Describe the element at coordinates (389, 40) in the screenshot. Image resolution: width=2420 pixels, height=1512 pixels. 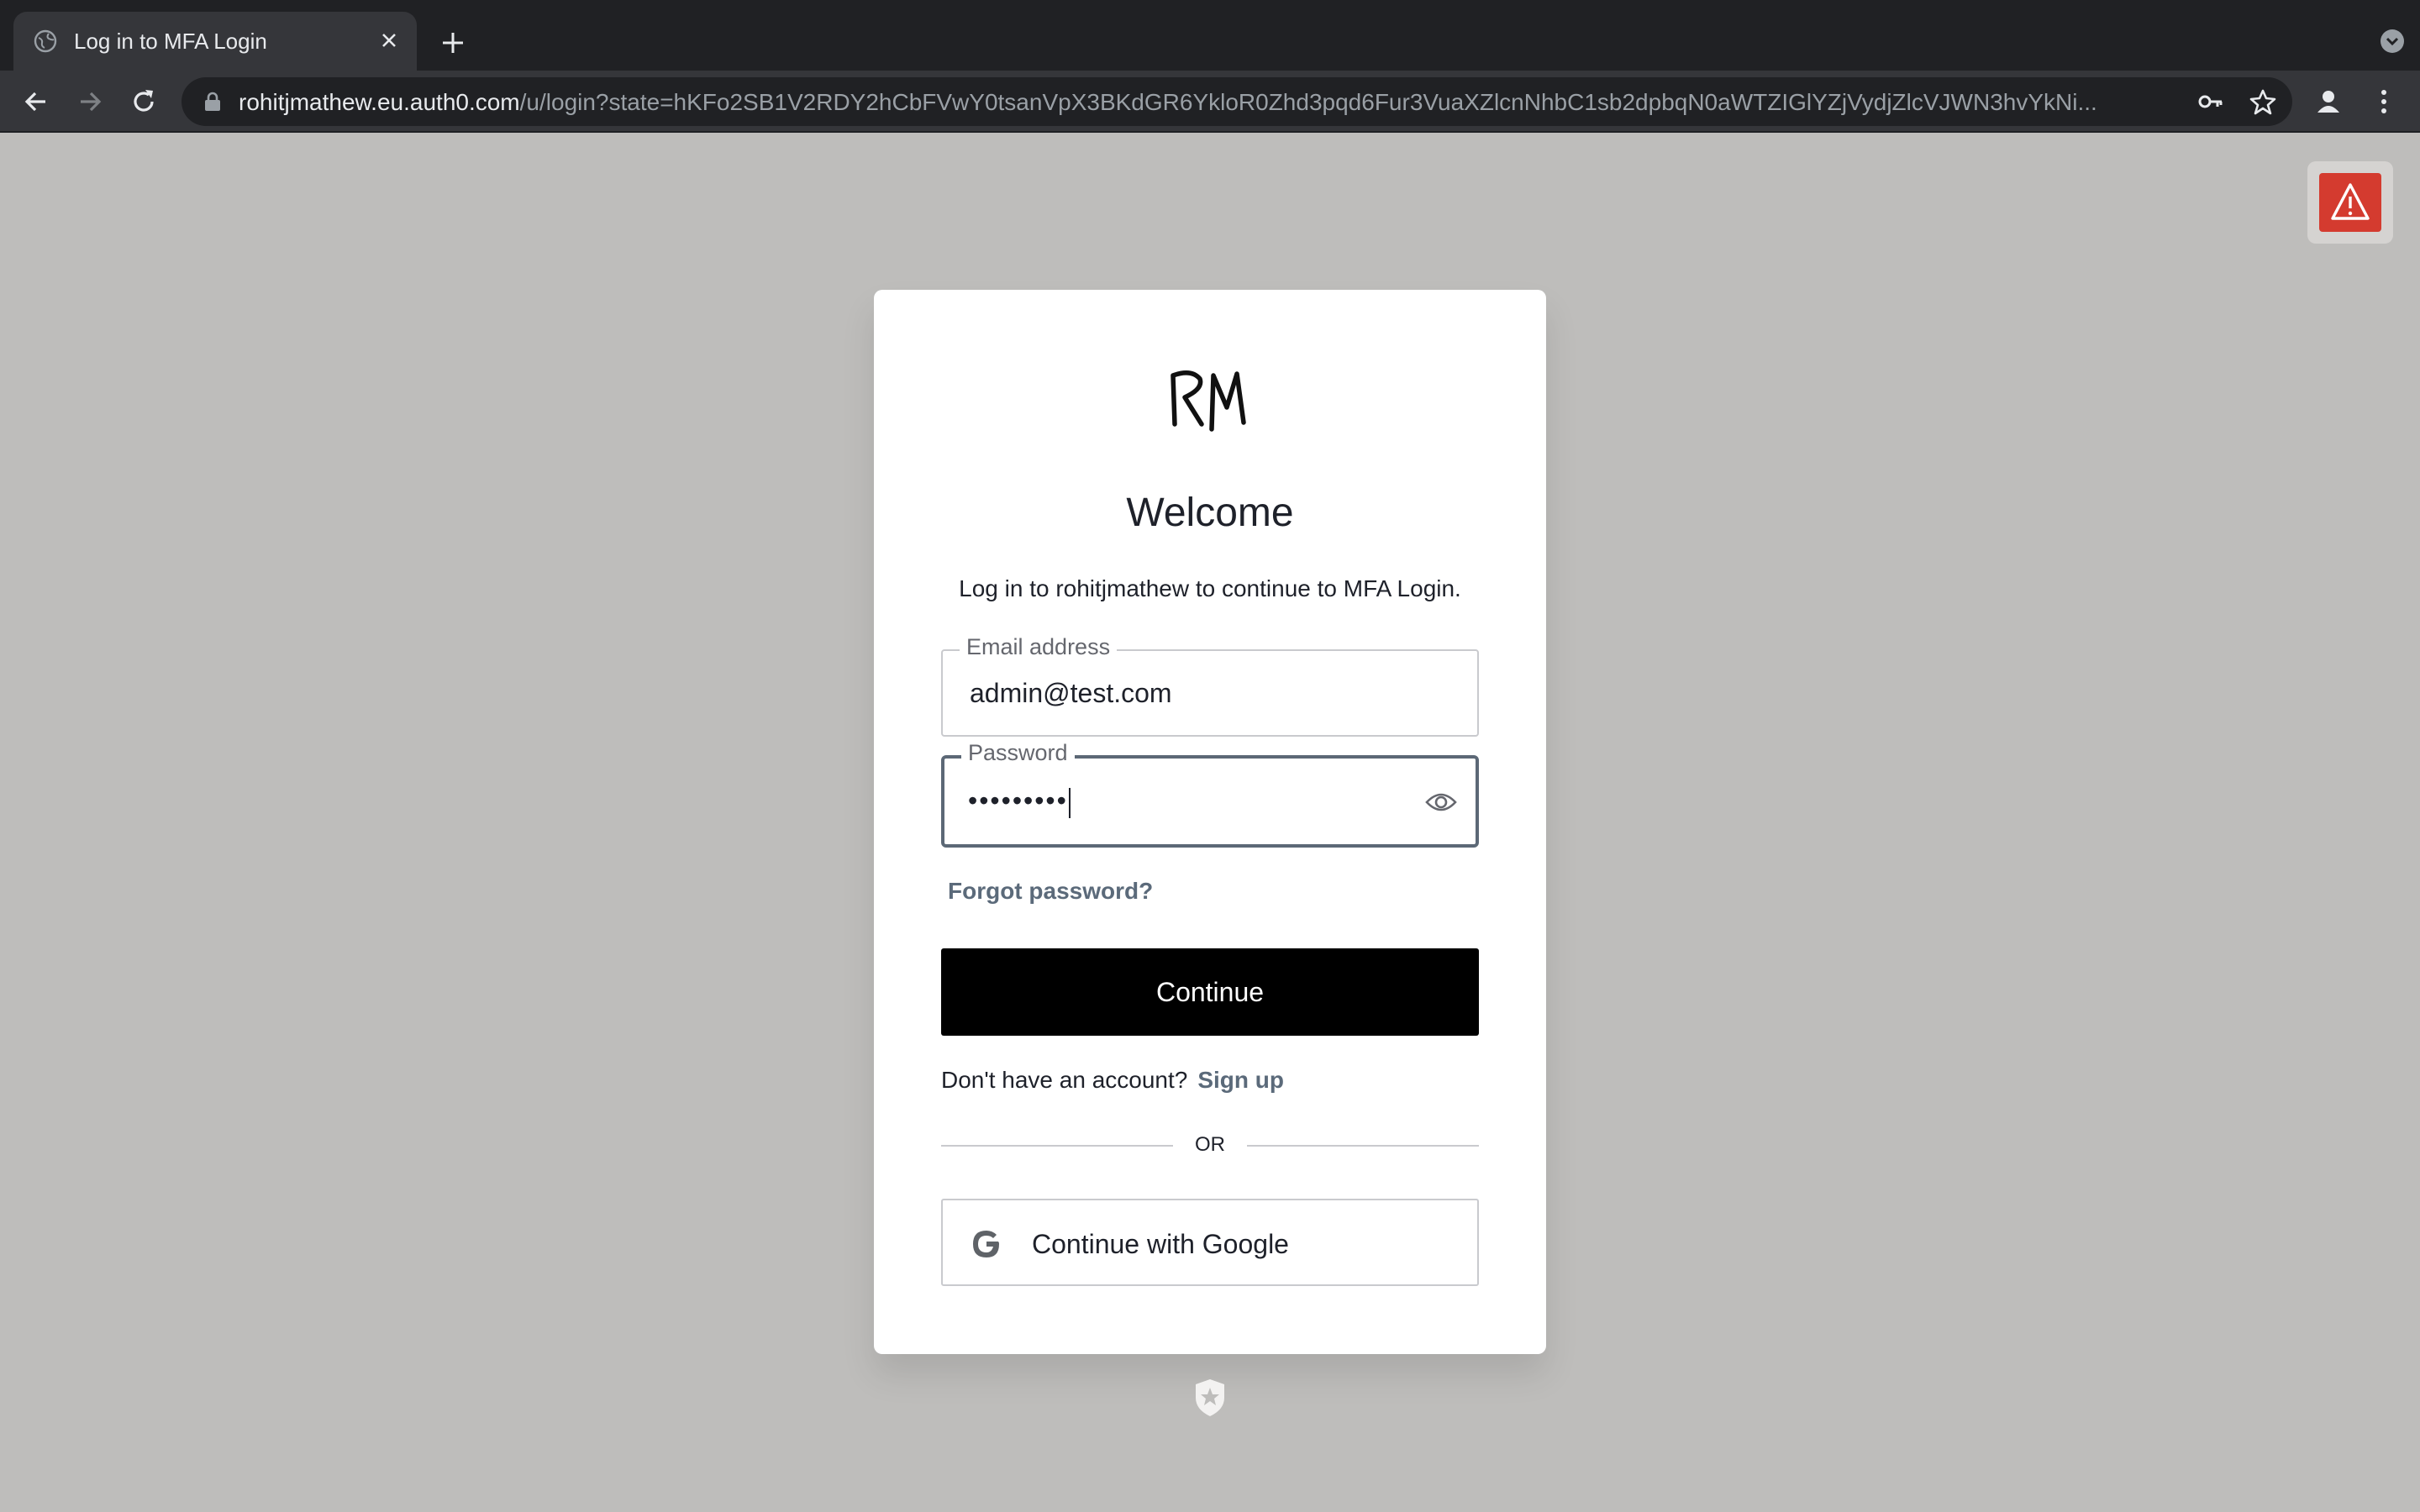
I see `close-tab-icon` at that location.